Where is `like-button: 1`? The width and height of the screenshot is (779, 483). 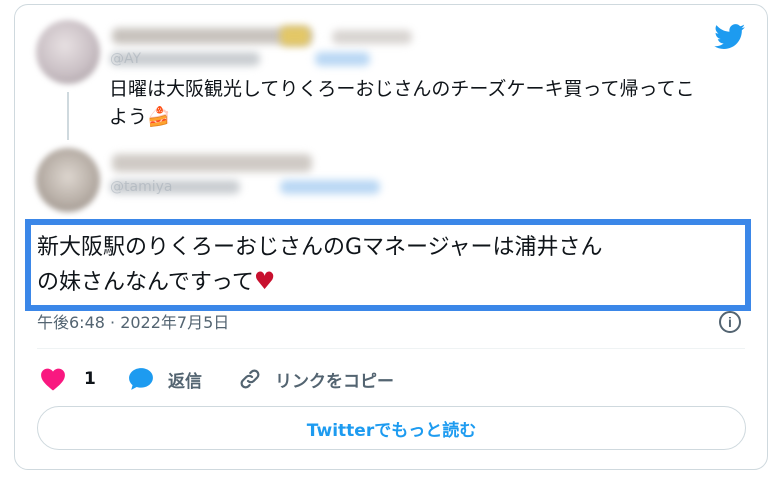 like-button: 1 is located at coordinates (68, 379).